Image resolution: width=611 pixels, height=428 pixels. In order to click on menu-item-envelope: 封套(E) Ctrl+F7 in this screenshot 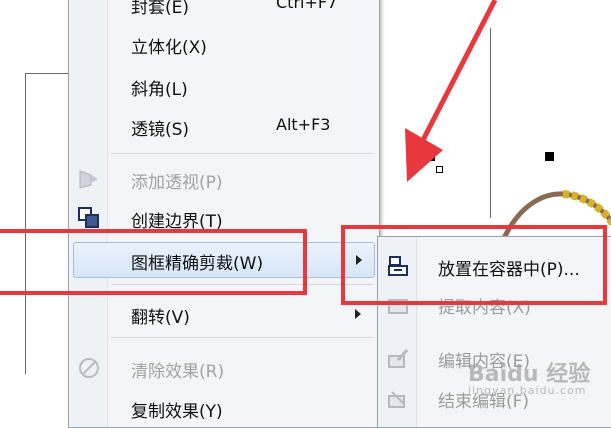, I will do `click(224, 10)`.